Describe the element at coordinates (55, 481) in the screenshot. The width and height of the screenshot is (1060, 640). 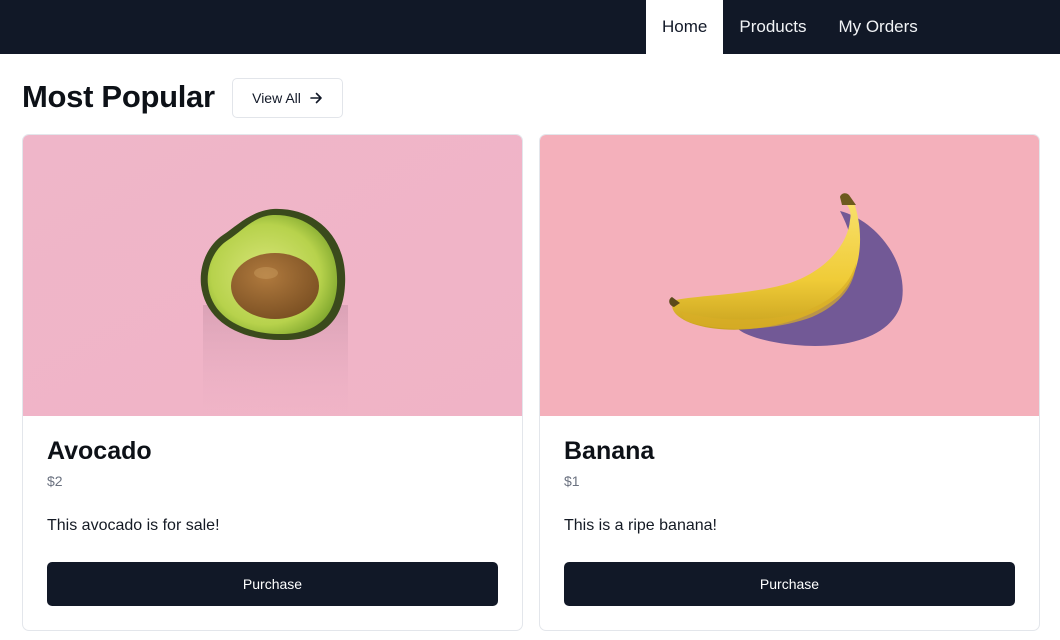
I see `product-price: $2` at that location.